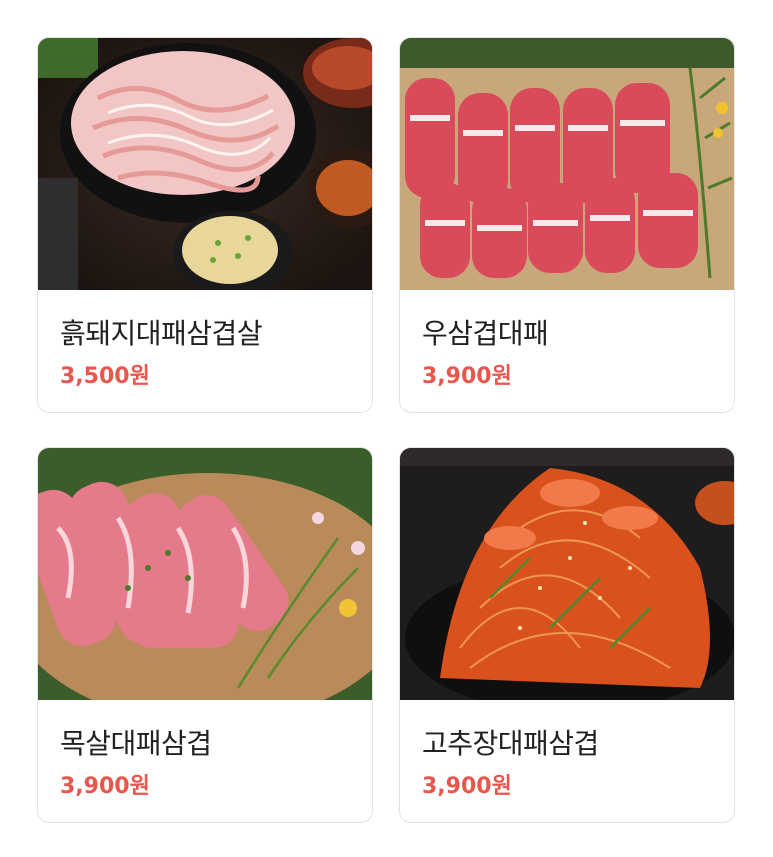  What do you see at coordinates (205, 164) in the screenshot?
I see `pork-belly-platter-image` at bounding box center [205, 164].